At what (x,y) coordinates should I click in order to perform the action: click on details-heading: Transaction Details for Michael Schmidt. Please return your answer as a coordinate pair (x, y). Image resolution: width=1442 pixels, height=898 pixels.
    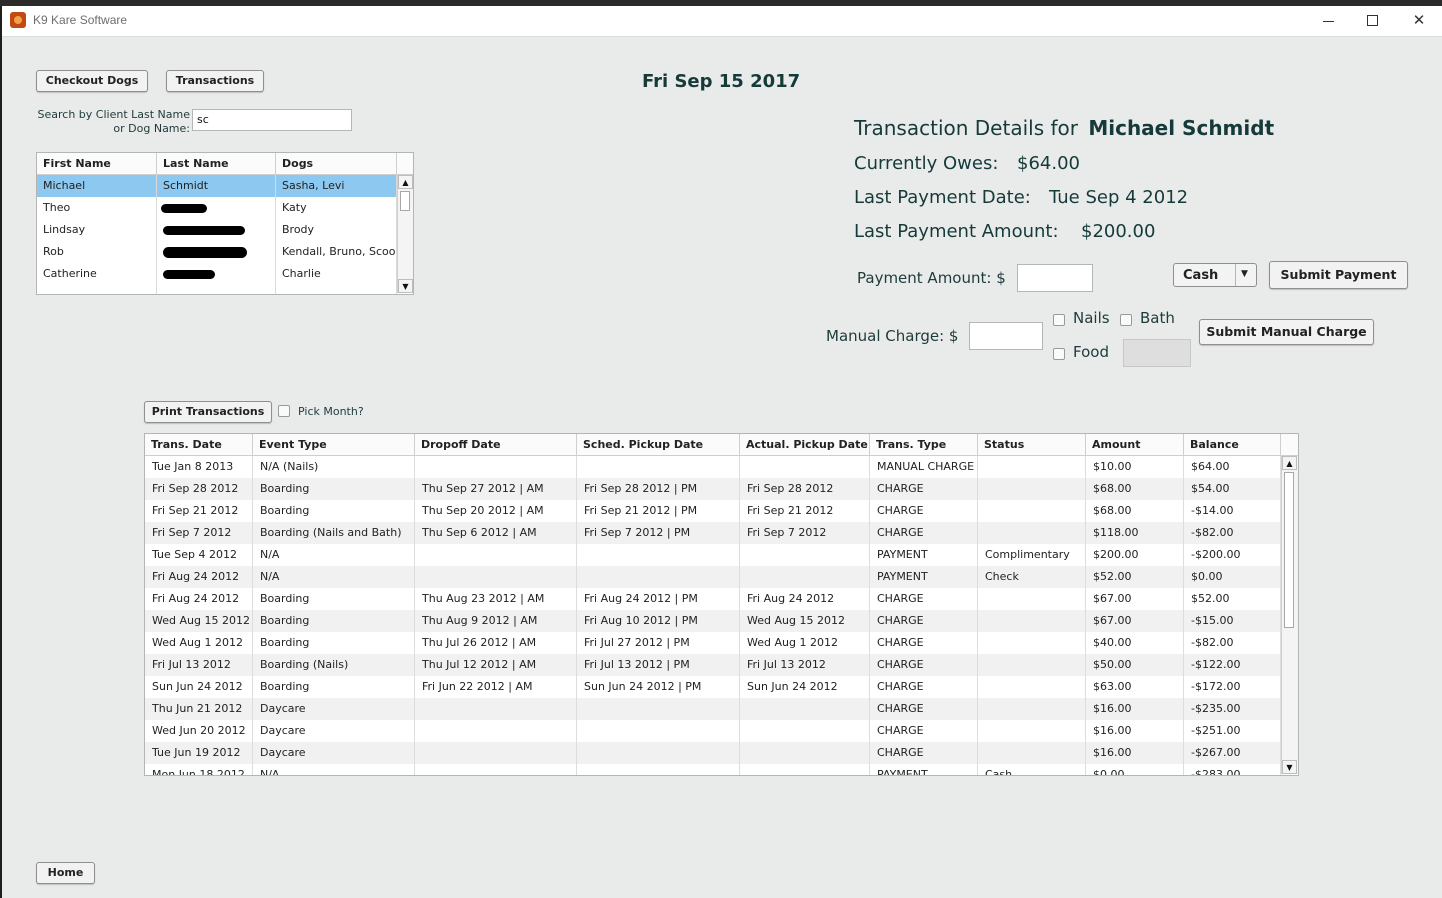
    Looking at the image, I should click on (1064, 128).